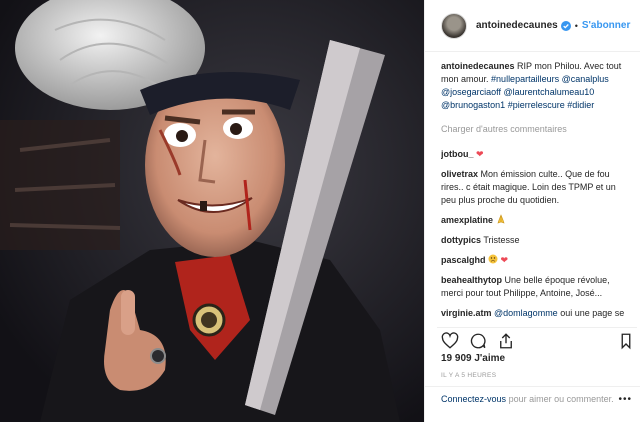  Describe the element at coordinates (585, 79) in the screenshot. I see `caption-tag: @canalplus` at that location.